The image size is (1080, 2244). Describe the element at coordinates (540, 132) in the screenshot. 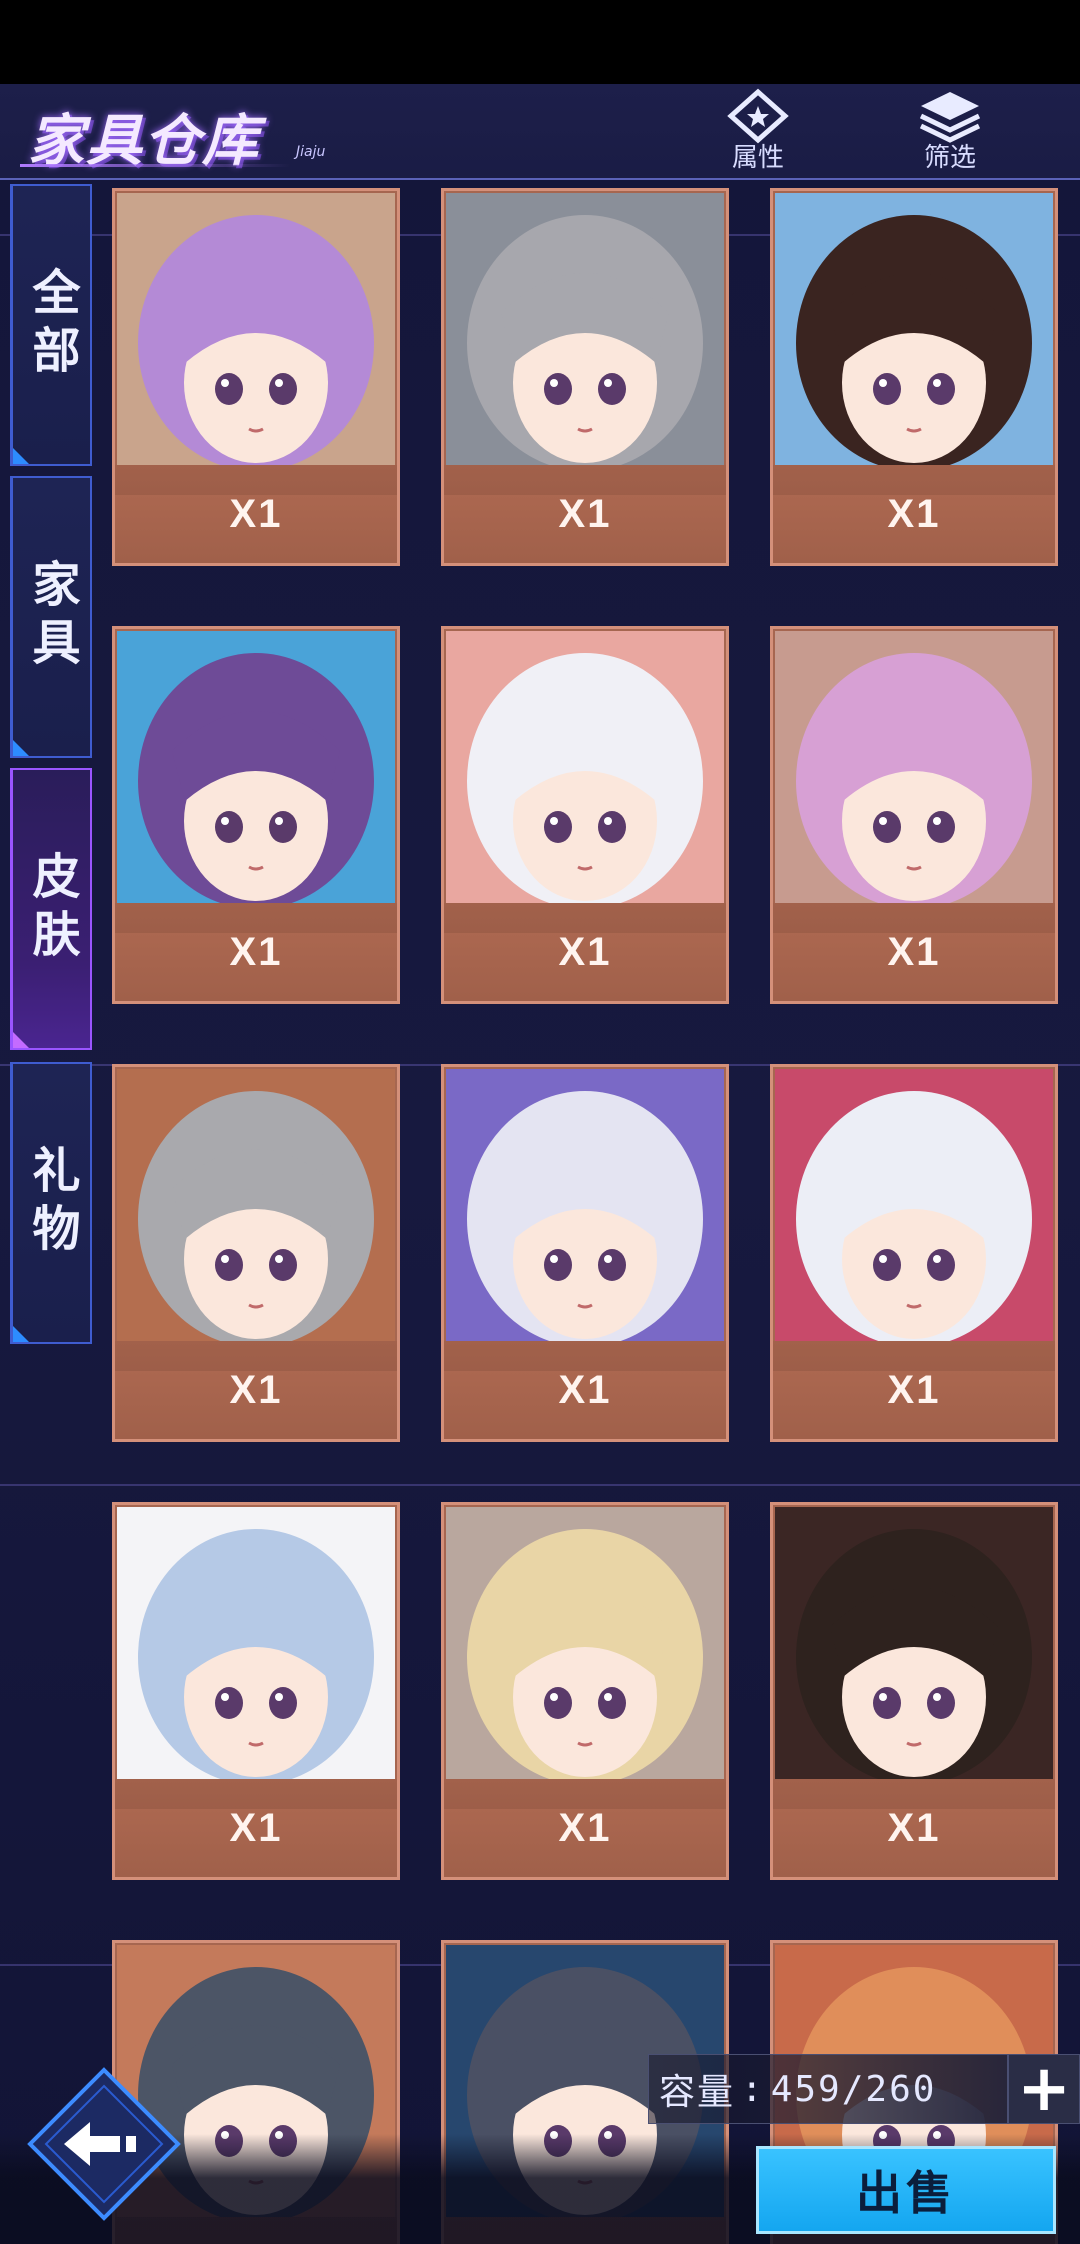

I see `header-bar: 家具仓库 Jiaju 属性 筛选` at that location.